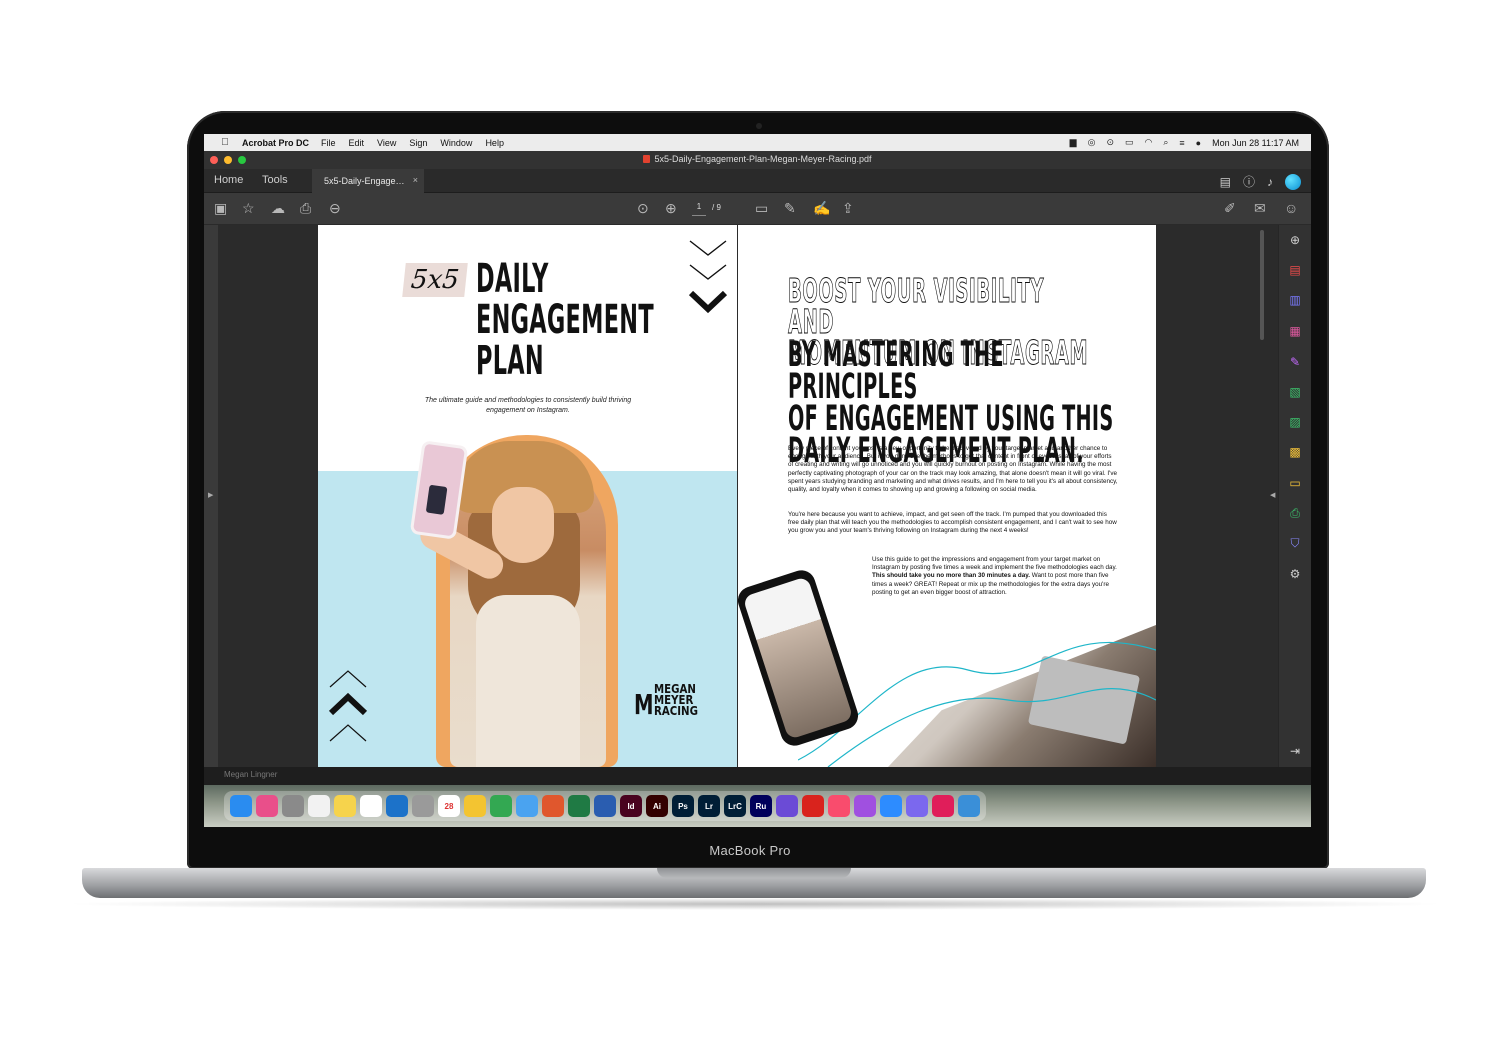  I want to click on combine-files-icon: ▥, so click(1295, 300).